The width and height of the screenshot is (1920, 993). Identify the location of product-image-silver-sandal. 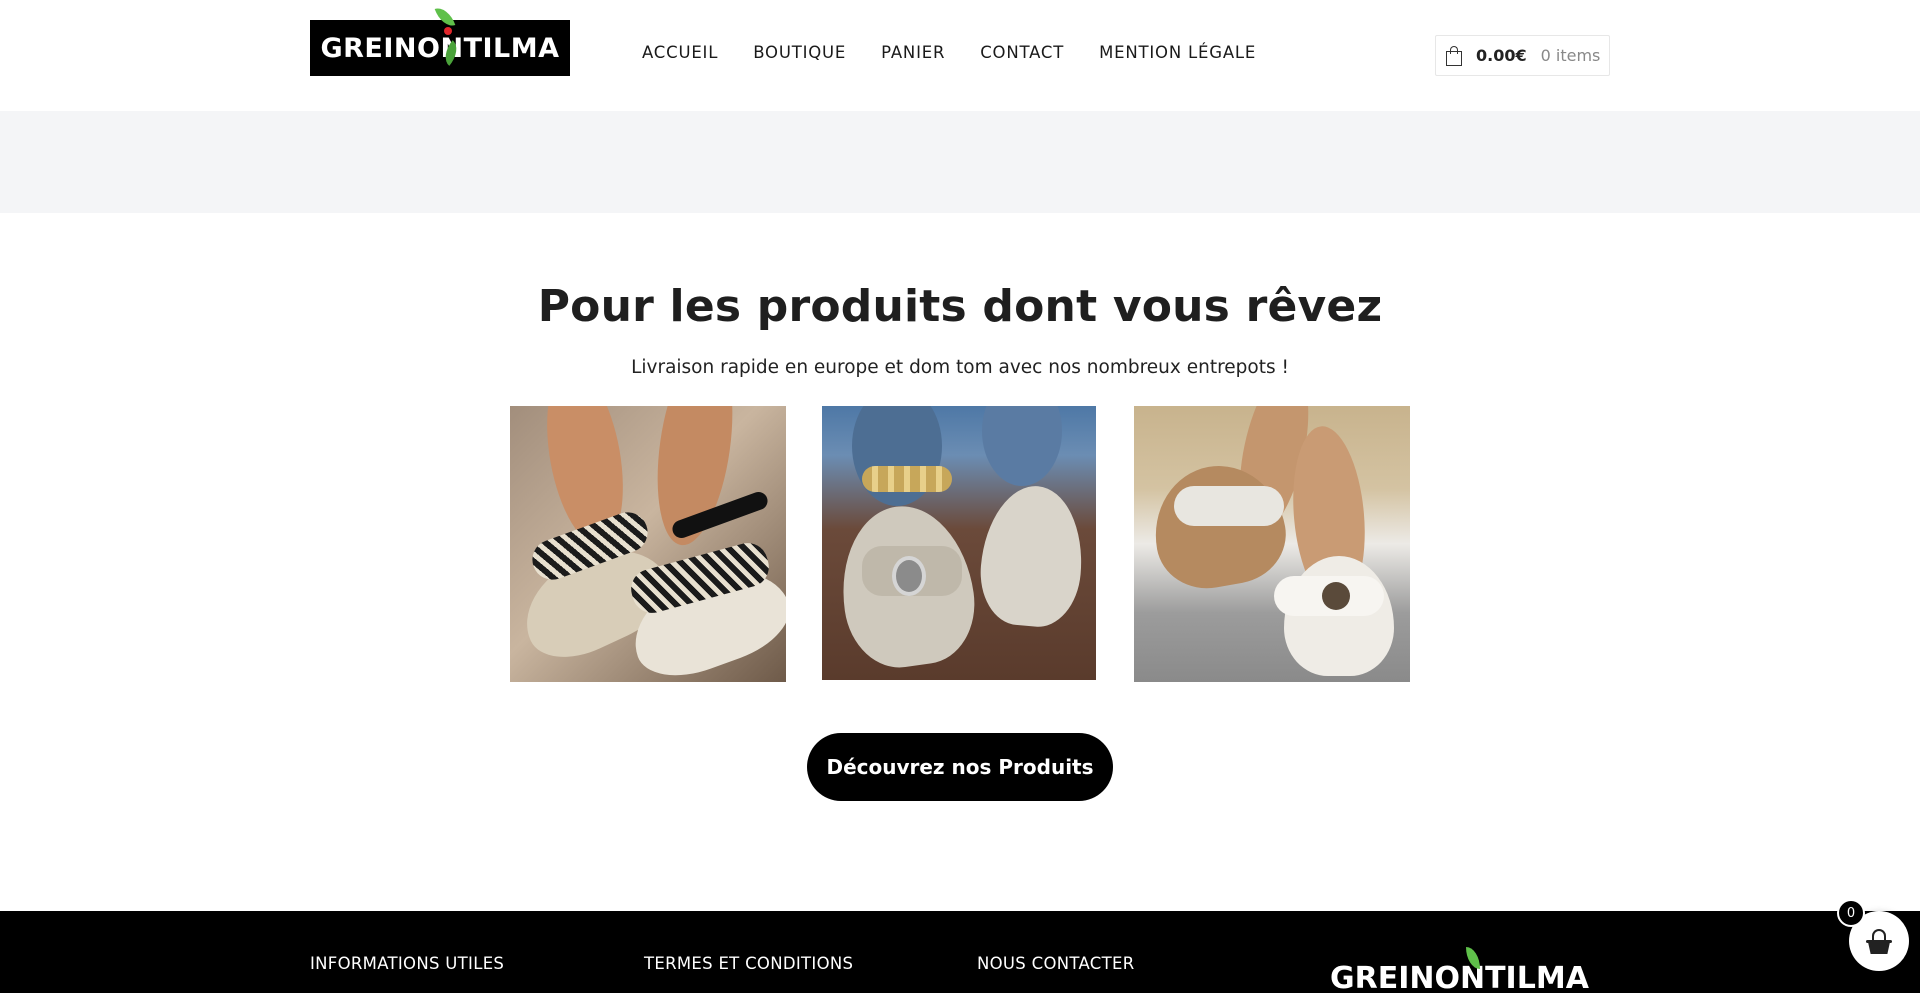
(959, 543).